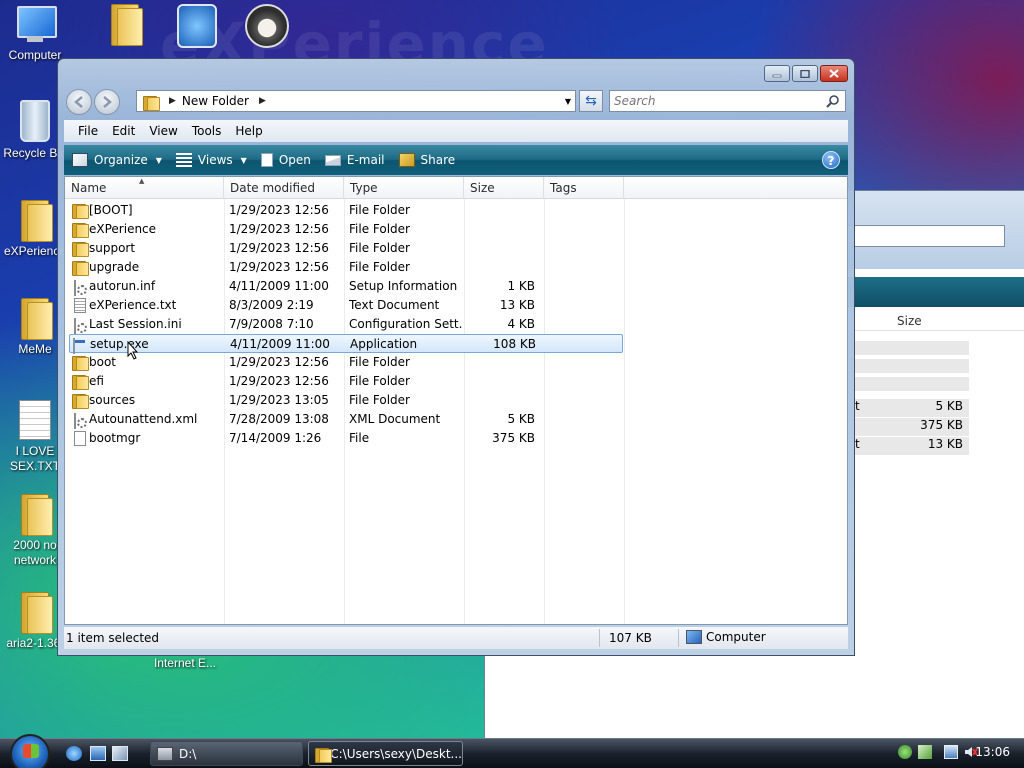 This screenshot has height=768, width=1024. Describe the element at coordinates (111, 210) in the screenshot. I see `file-name: [BOOT]` at that location.